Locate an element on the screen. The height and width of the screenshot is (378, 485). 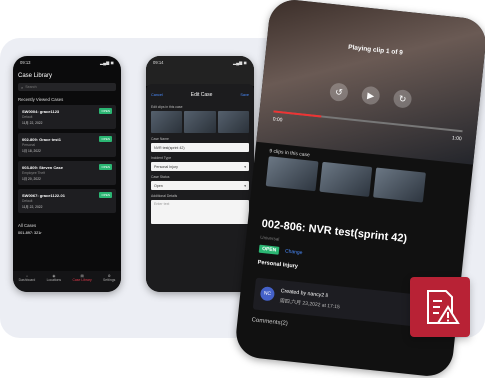
status-bar: 09:13 ▂▄▆ ◼ is located at coordinates (67, 60).